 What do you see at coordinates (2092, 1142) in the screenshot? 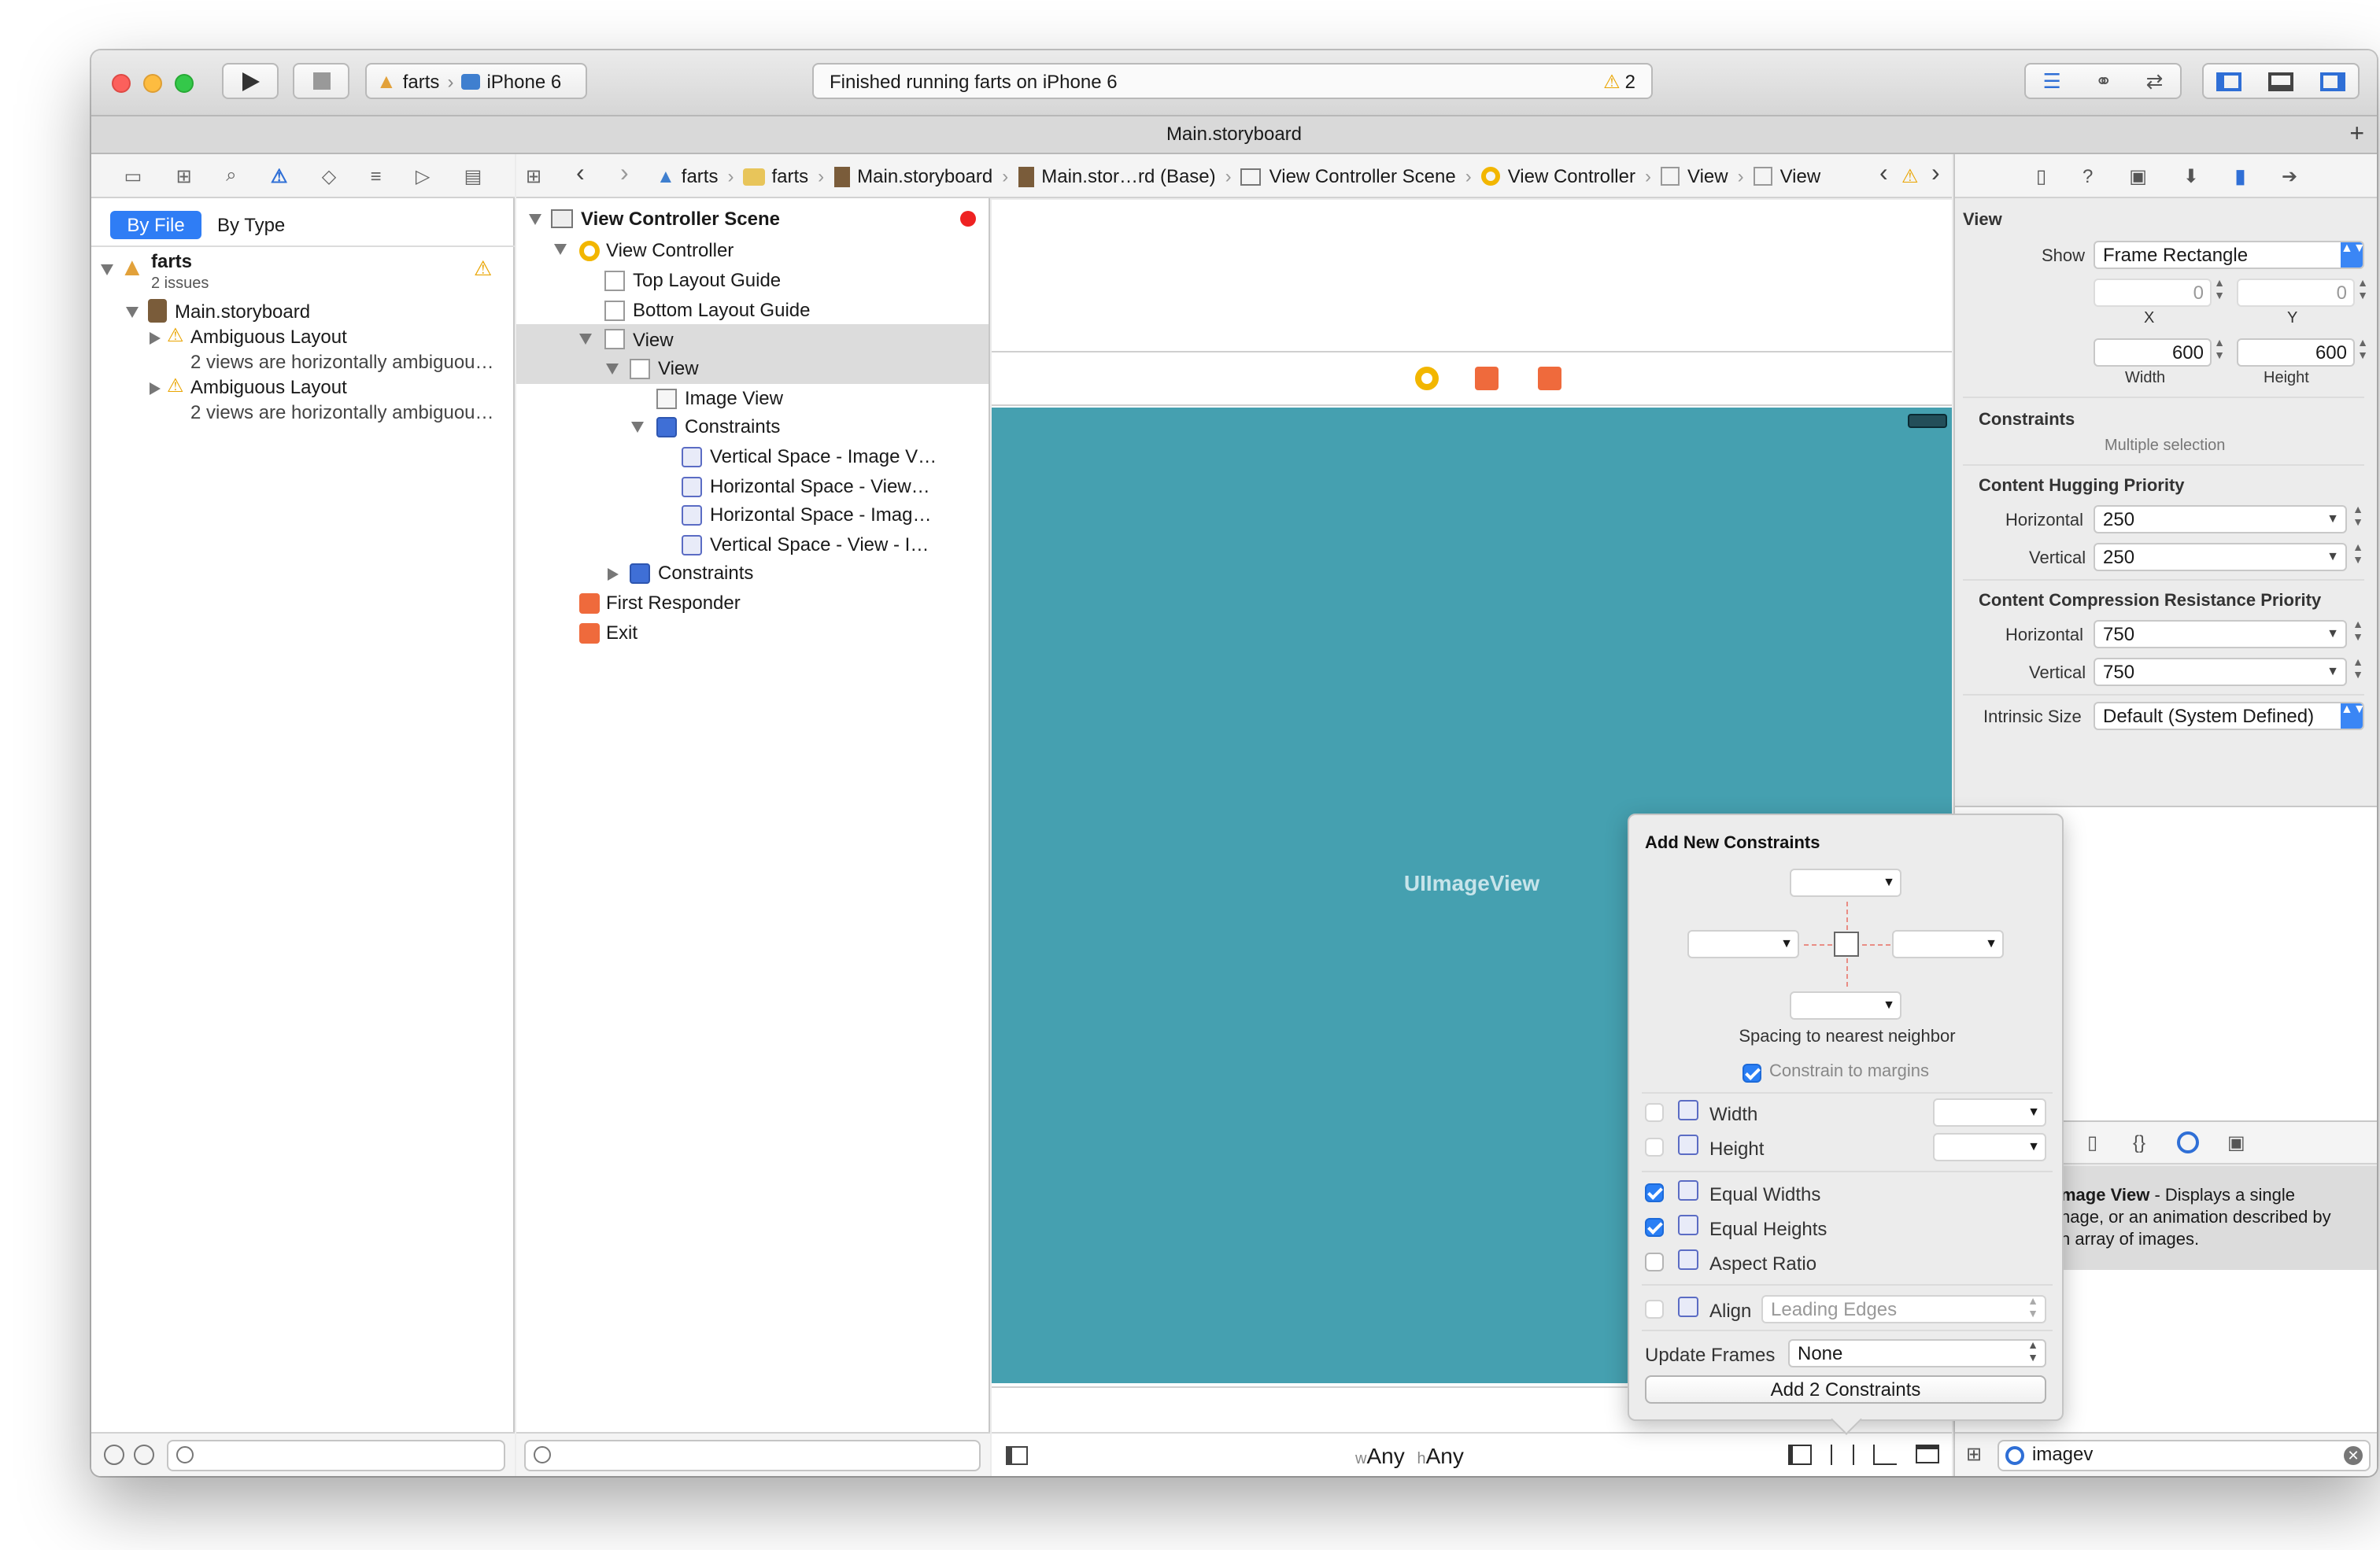
I see `file-template-icon: ▯` at bounding box center [2092, 1142].